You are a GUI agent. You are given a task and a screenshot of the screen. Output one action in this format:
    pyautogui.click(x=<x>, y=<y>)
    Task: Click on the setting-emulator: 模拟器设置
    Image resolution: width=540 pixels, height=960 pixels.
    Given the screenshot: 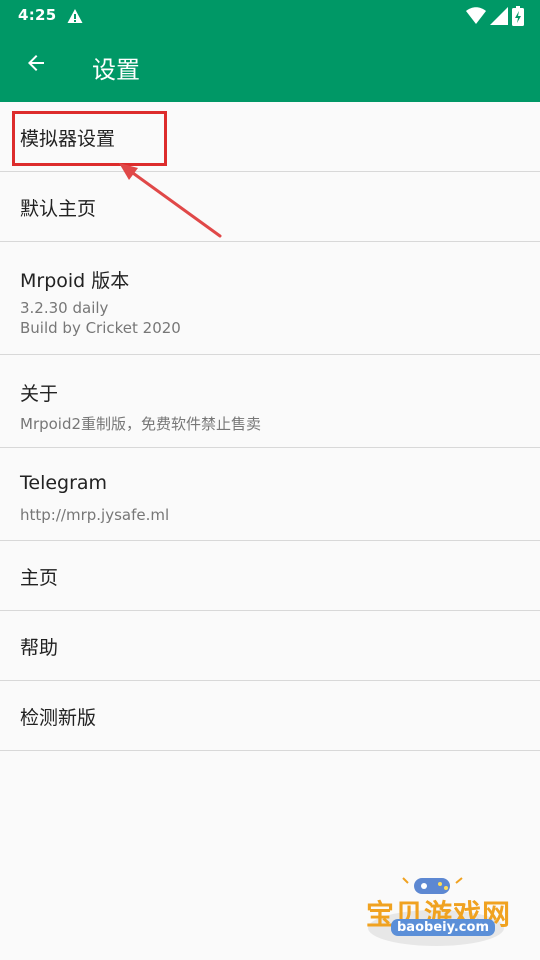 What is the action you would take?
    pyautogui.click(x=270, y=137)
    